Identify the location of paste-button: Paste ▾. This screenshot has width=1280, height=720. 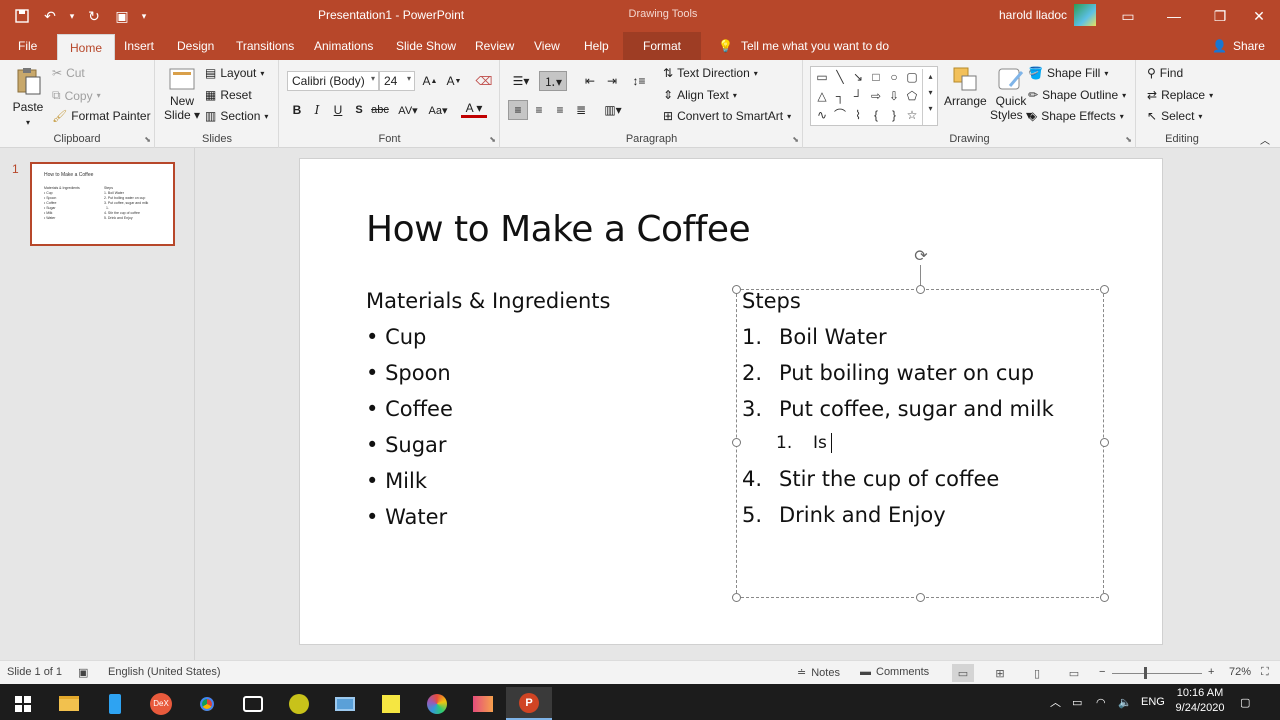
(28, 96).